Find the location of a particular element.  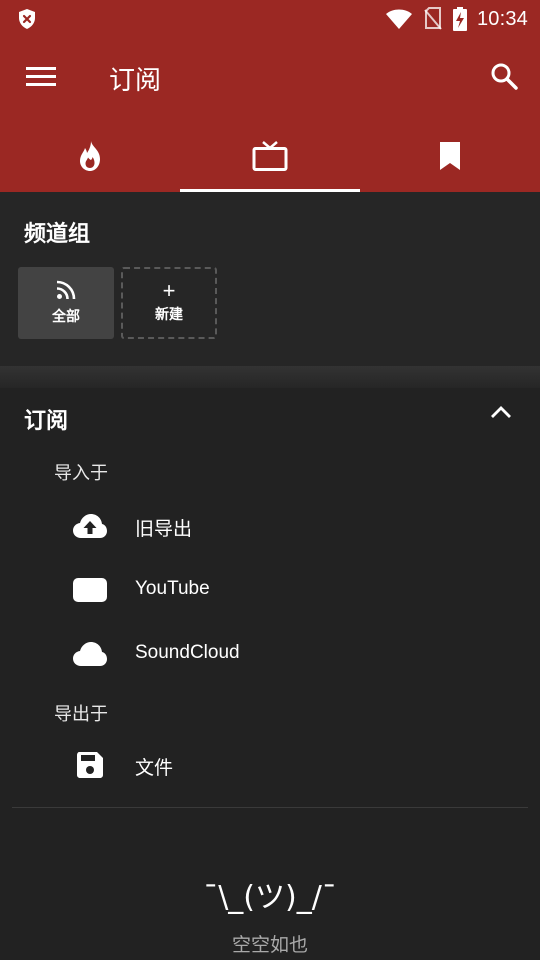

subscriptions-heading: 订阅 is located at coordinates (46, 420).